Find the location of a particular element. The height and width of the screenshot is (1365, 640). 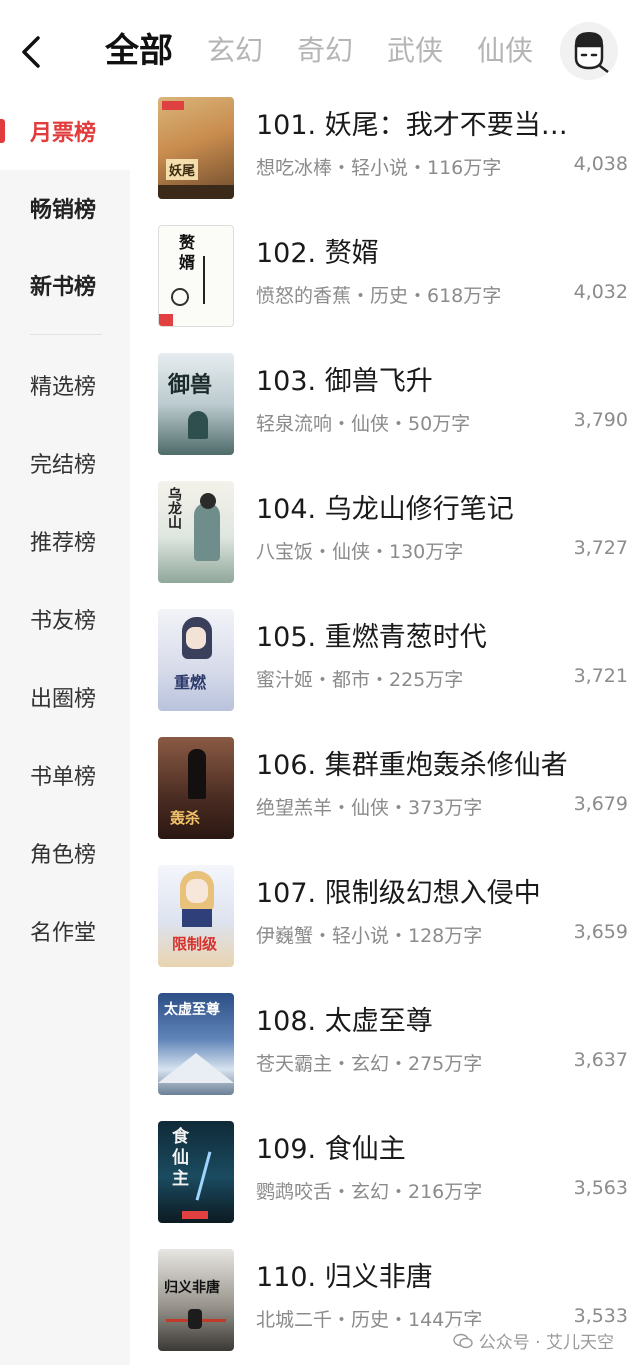

sidebar-item-characters: 角色榜 is located at coordinates (65, 853).